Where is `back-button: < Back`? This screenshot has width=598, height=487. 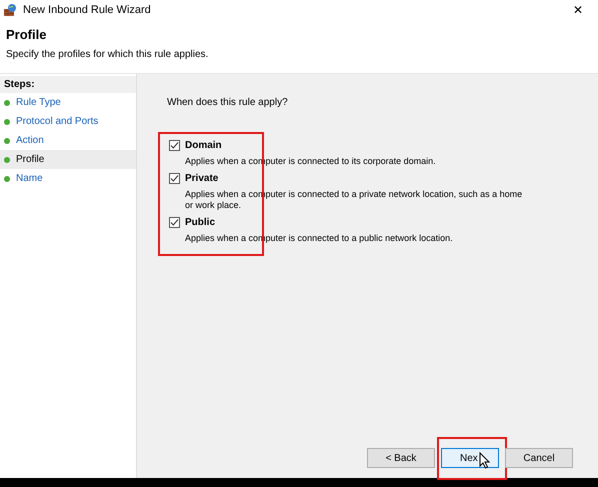
back-button: < Back is located at coordinates (401, 458).